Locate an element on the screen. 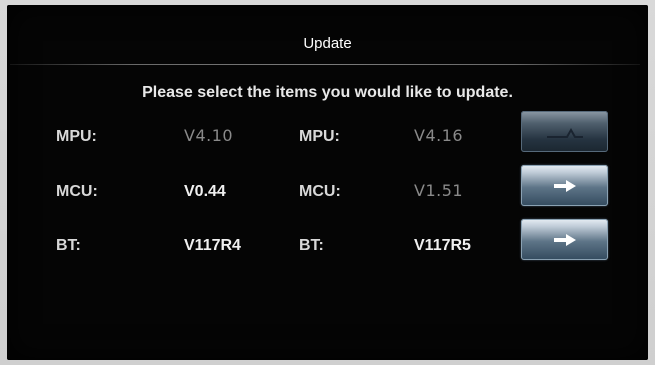 Image resolution: width=655 pixels, height=365 pixels. current-mcu-label: MCU: is located at coordinates (77, 191).